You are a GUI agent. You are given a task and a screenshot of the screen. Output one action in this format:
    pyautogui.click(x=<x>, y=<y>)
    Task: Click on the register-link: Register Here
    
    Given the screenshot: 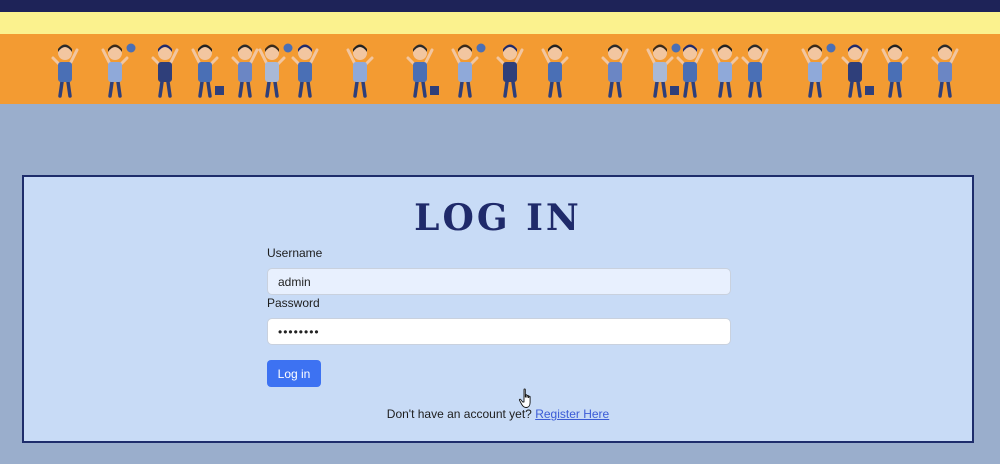 What is the action you would take?
    pyautogui.click(x=572, y=414)
    